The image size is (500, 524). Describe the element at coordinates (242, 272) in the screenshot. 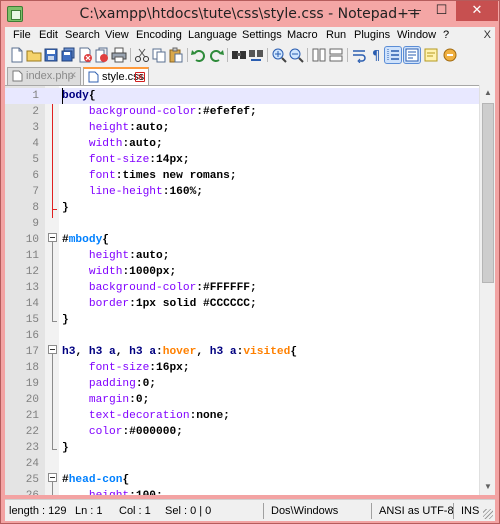

I see `code-line: 12 width:1000px;` at that location.